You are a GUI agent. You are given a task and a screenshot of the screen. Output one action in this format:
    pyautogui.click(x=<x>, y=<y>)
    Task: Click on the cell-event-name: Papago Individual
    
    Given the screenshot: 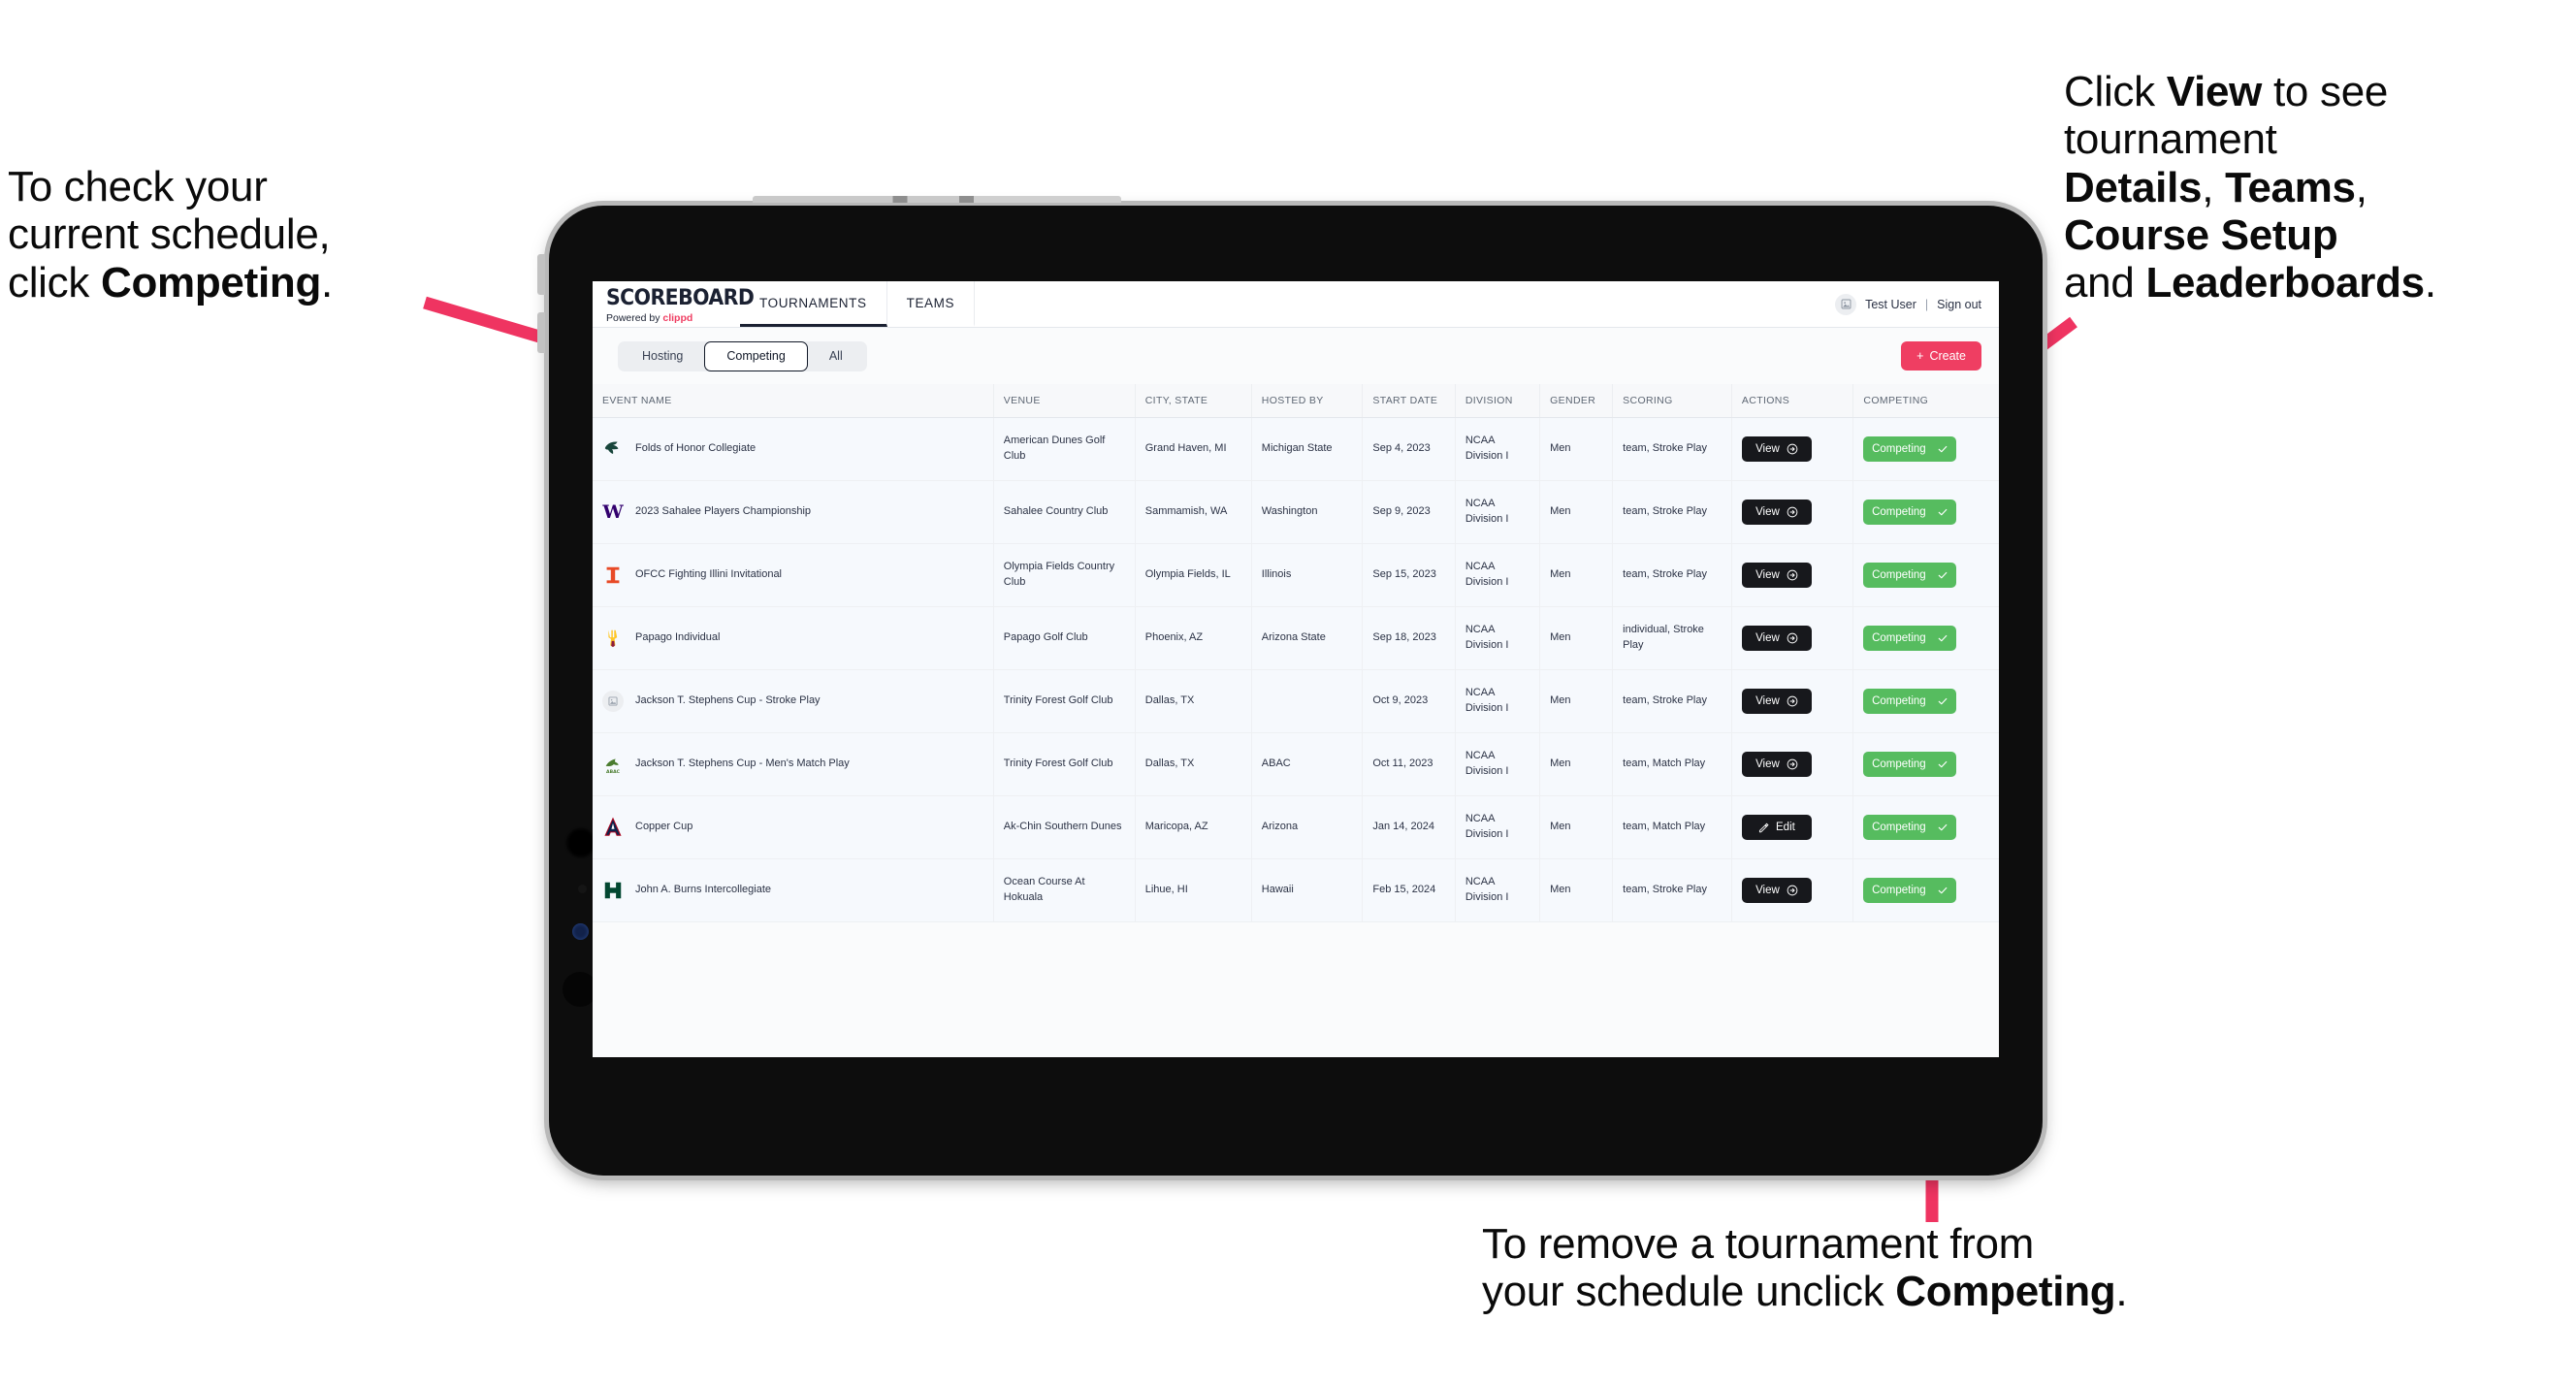 What is the action you would take?
    pyautogui.click(x=793, y=638)
    